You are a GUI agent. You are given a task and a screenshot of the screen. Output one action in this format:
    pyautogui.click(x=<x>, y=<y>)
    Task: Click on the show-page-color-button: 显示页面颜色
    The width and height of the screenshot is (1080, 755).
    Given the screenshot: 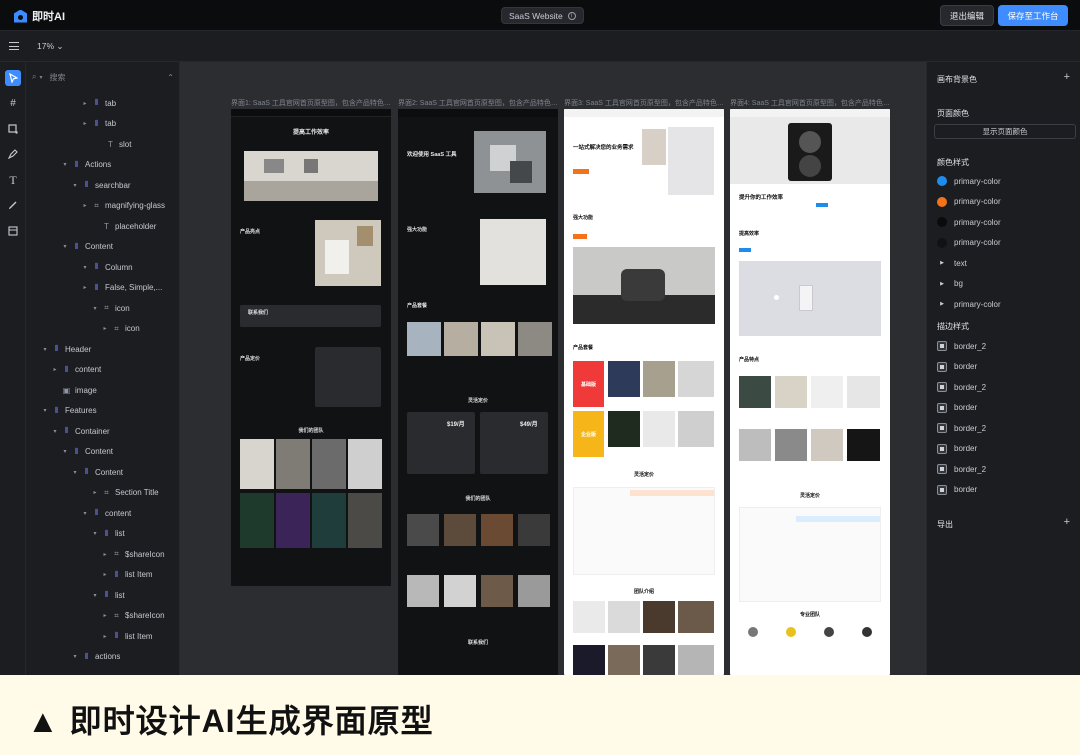 What is the action you would take?
    pyautogui.click(x=1005, y=131)
    